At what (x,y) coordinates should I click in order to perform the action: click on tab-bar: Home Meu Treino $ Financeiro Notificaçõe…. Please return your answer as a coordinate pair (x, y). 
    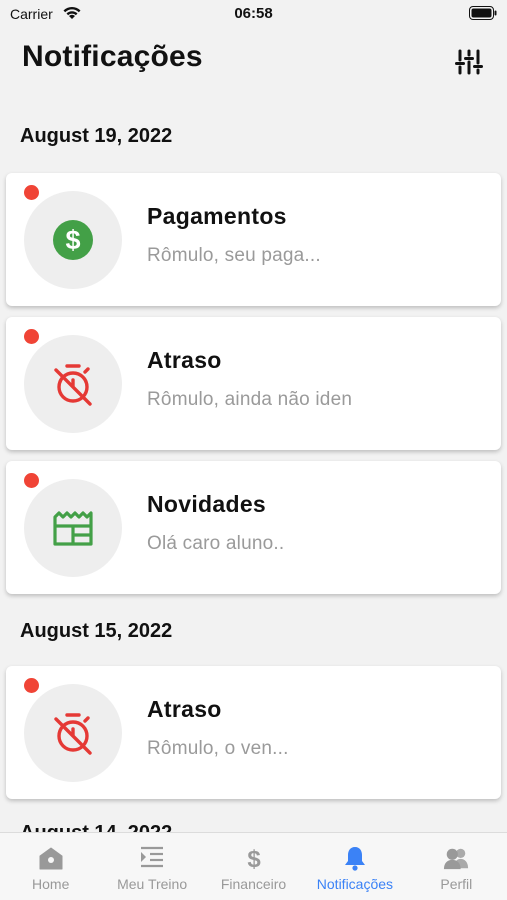
    Looking at the image, I should click on (253, 866).